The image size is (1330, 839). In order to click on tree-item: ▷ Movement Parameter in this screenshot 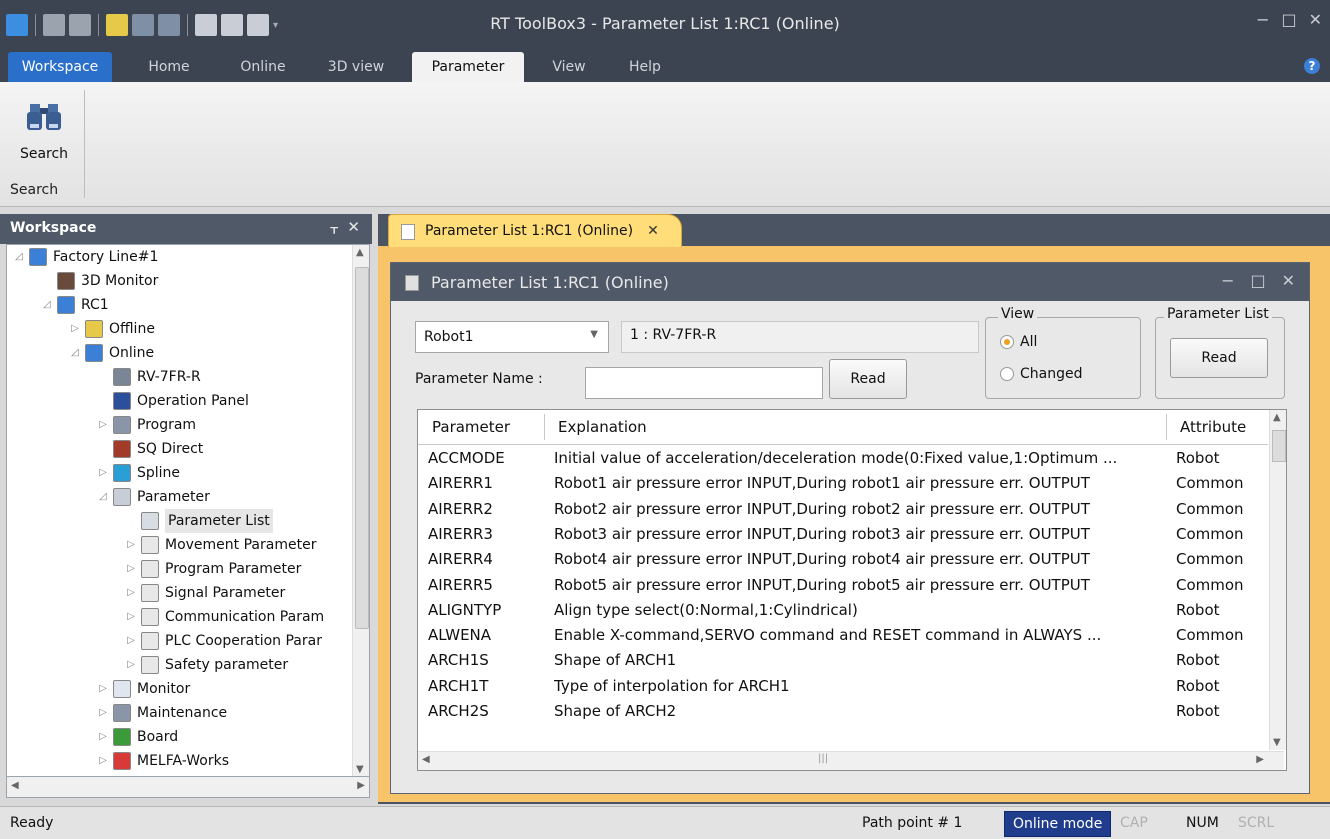, I will do `click(220, 545)`.